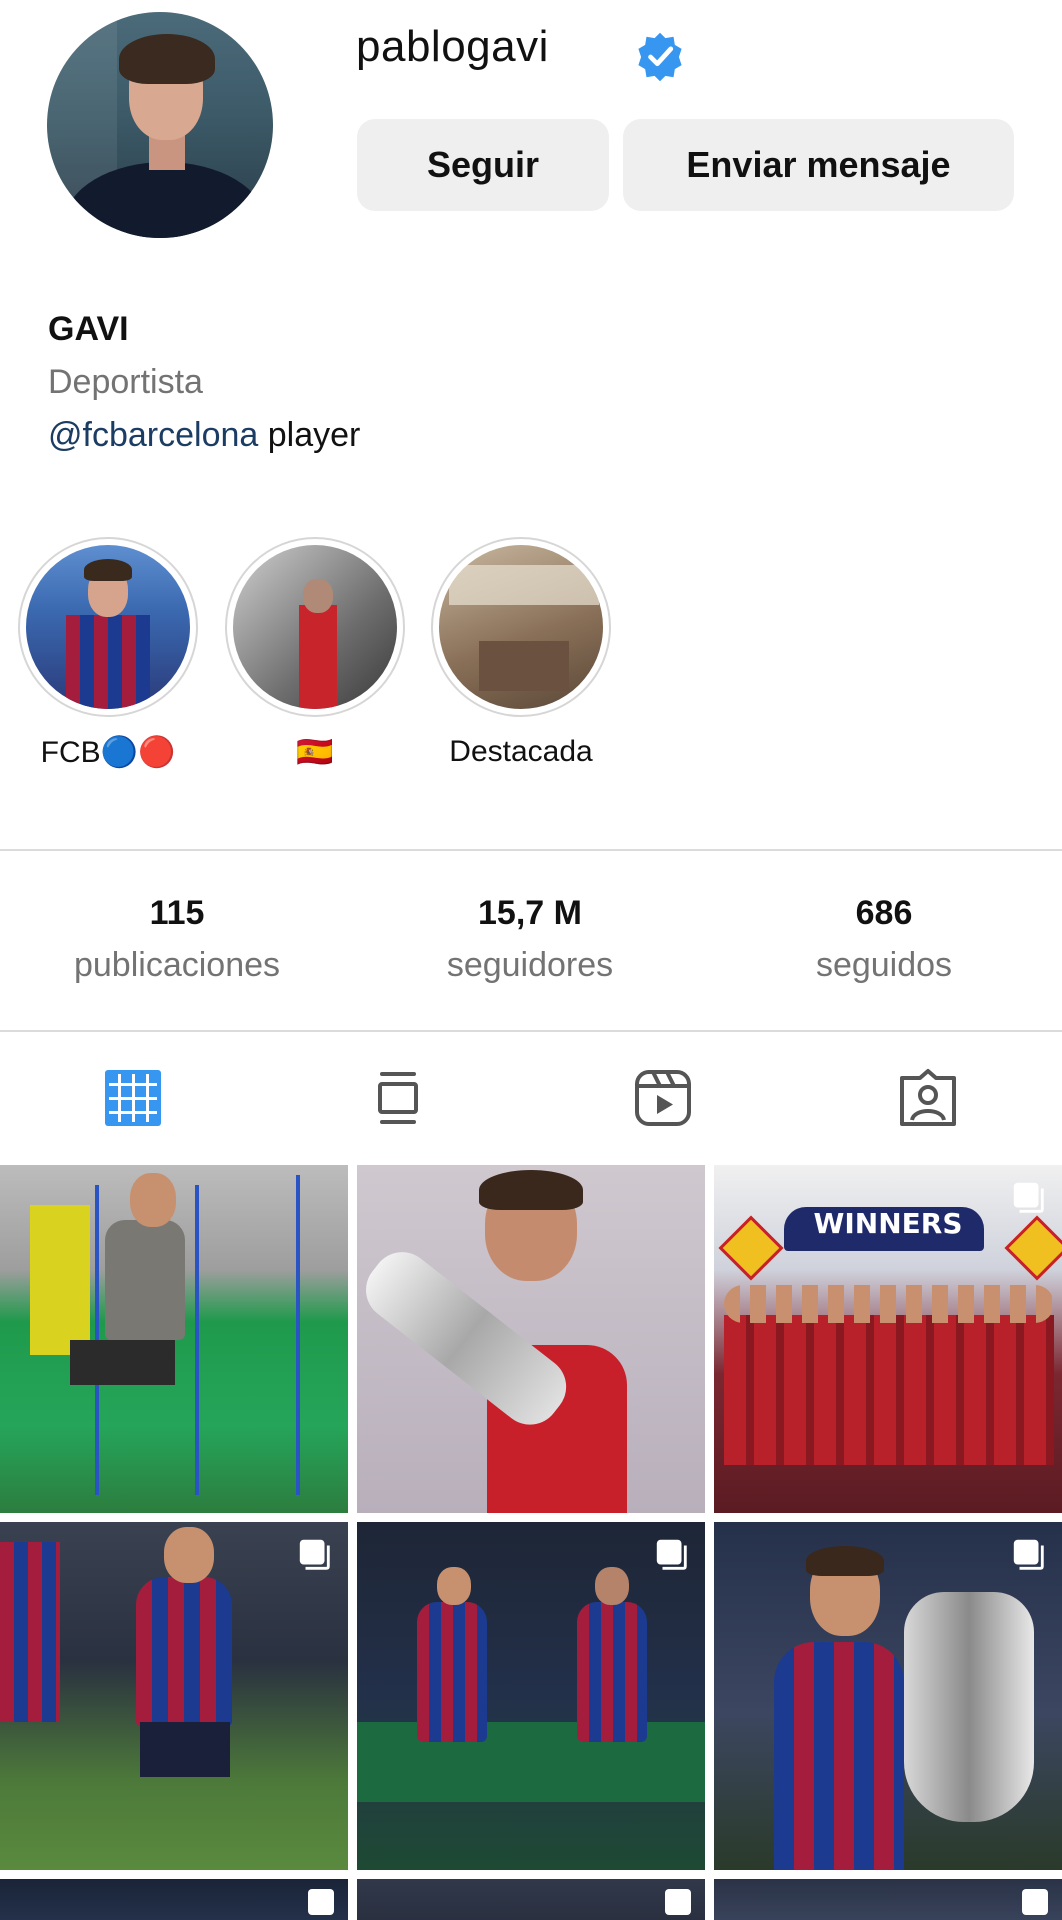  I want to click on reels-icon, so click(663, 1098).